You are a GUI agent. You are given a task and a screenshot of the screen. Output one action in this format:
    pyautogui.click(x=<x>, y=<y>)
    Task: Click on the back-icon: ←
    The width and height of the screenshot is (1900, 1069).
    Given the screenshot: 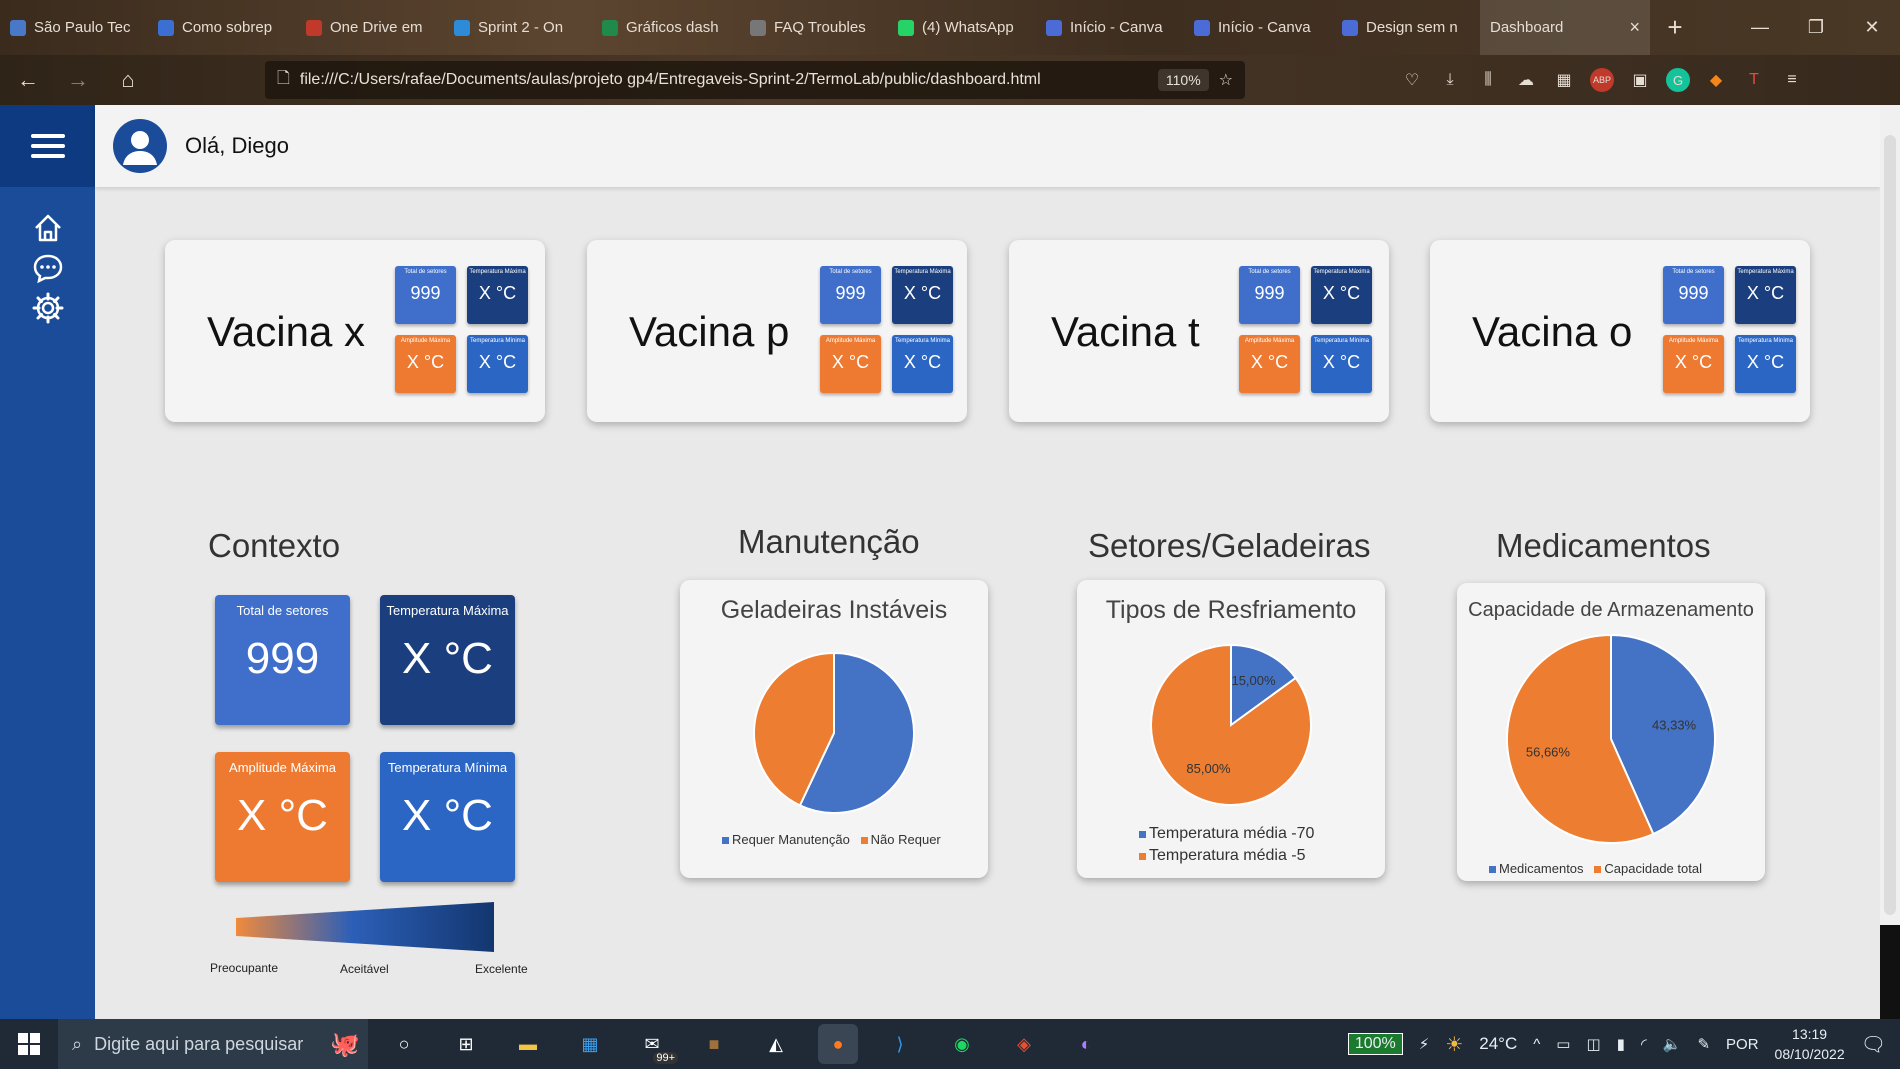 What is the action you would take?
    pyautogui.click(x=28, y=80)
    